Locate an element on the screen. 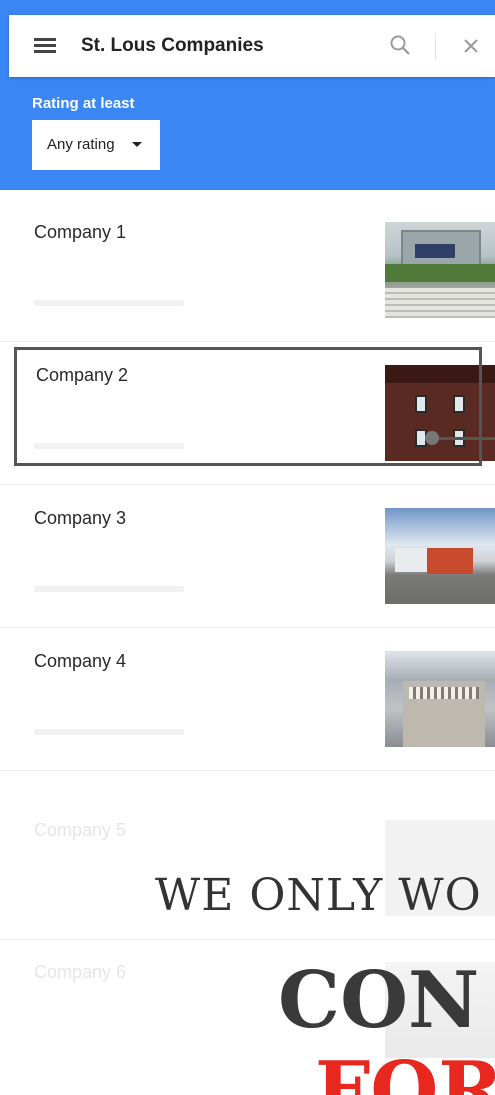  callout-connector-dot is located at coordinates (432, 438).